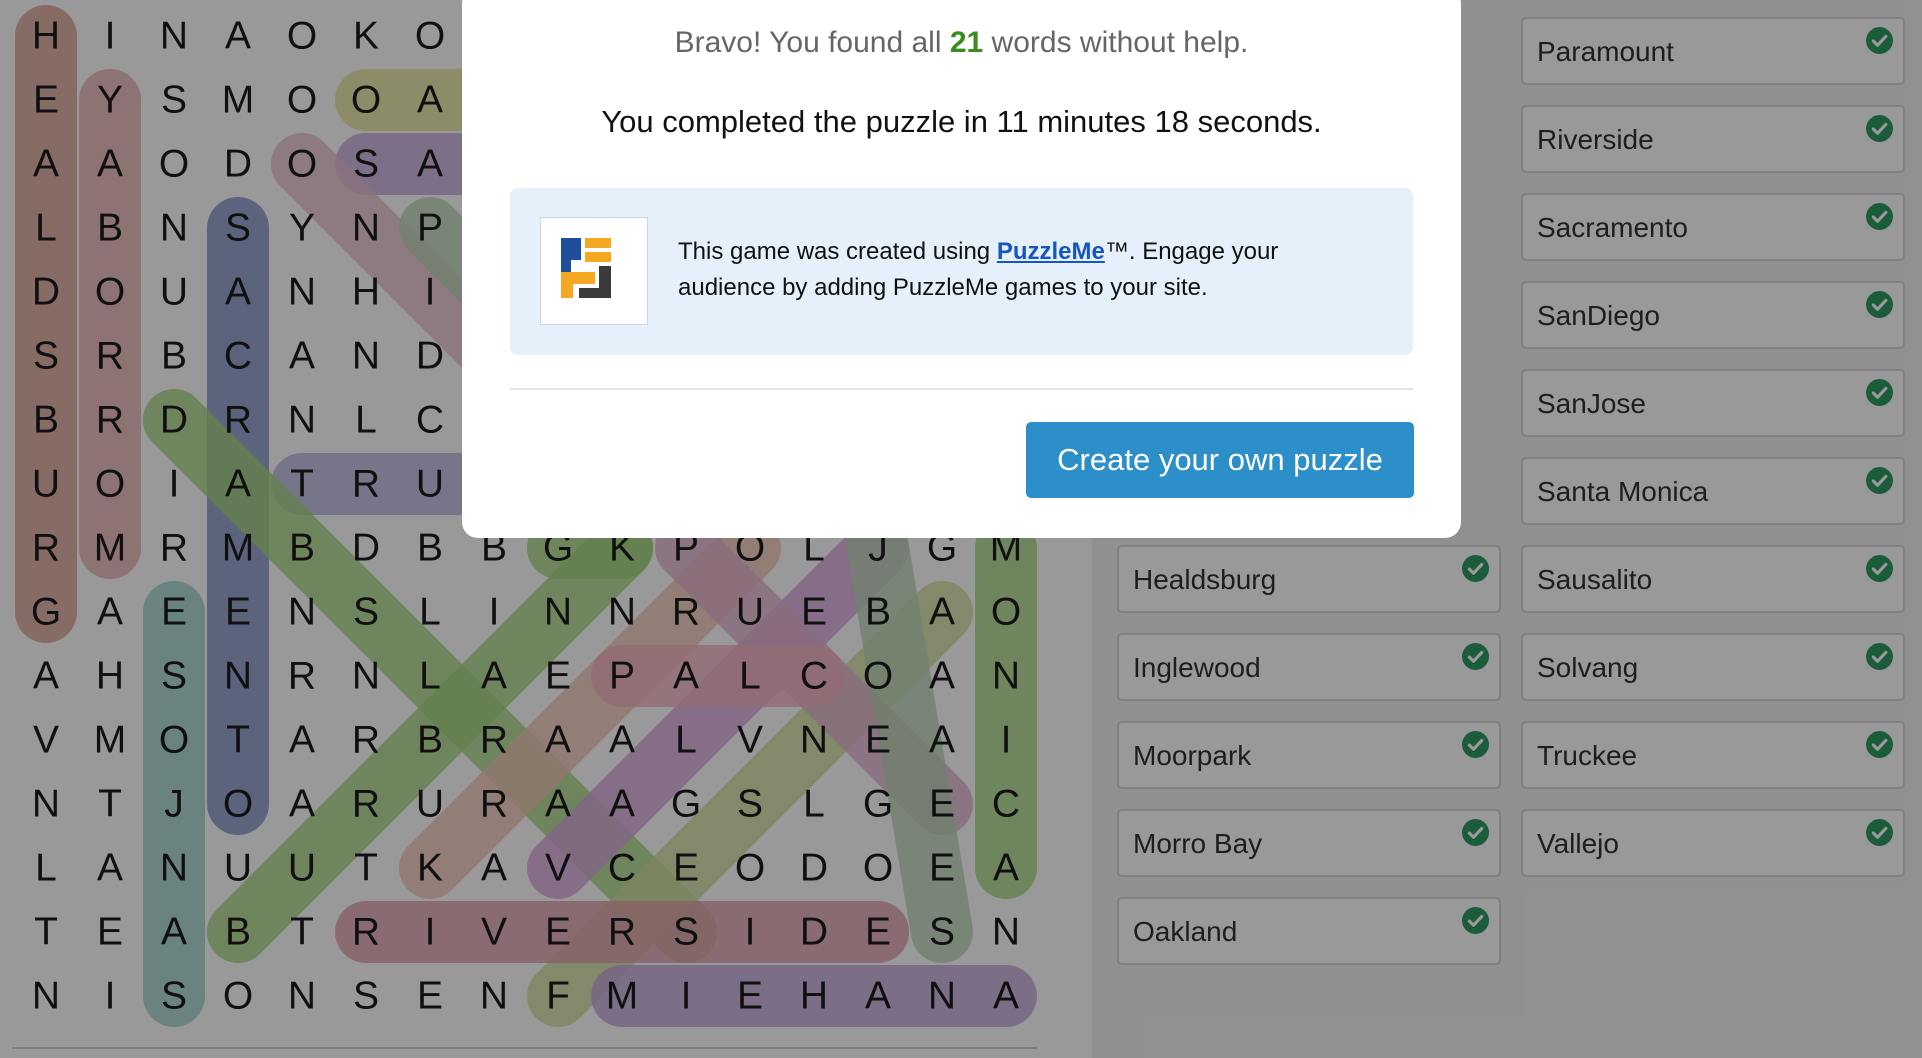 The height and width of the screenshot is (1058, 1922). What do you see at coordinates (566, 266) in the screenshot?
I see `logo-tile-blue-bar` at bounding box center [566, 266].